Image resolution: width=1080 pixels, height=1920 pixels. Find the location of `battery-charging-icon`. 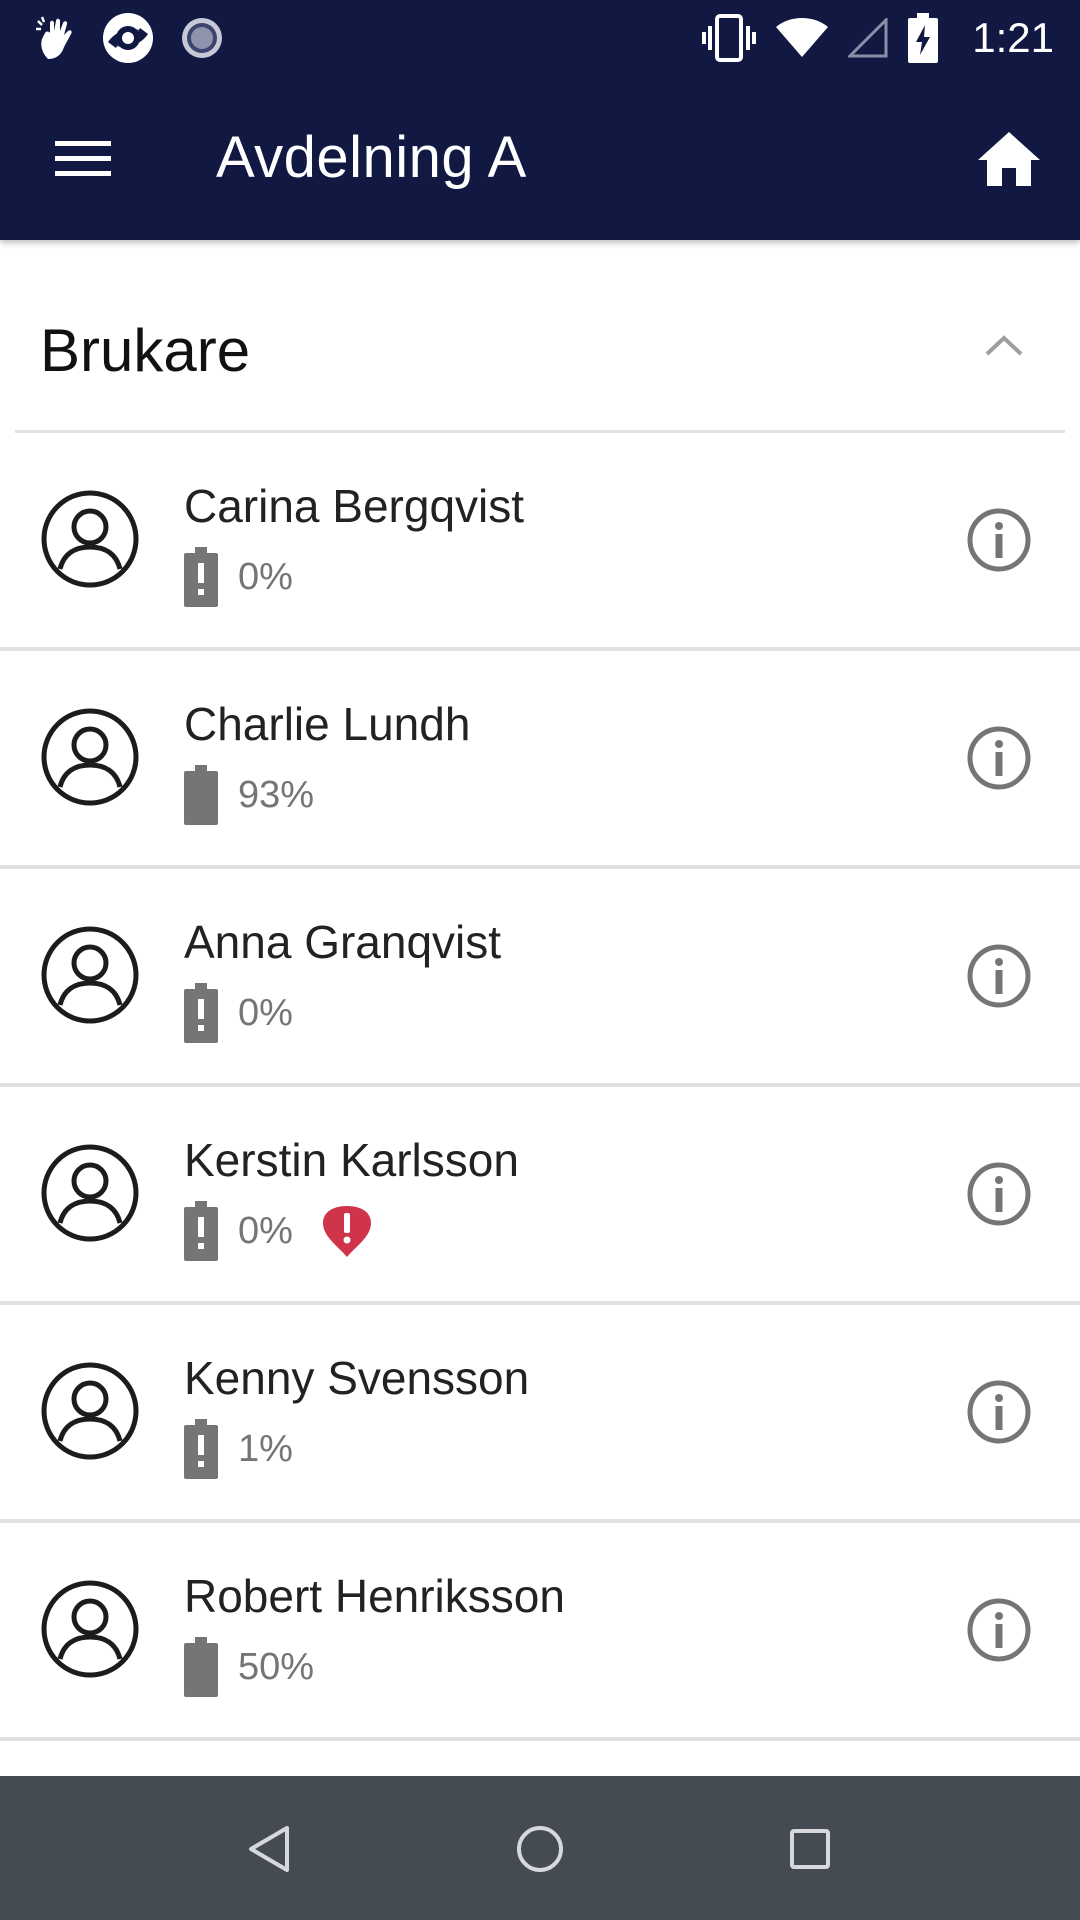

battery-charging-icon is located at coordinates (923, 38).